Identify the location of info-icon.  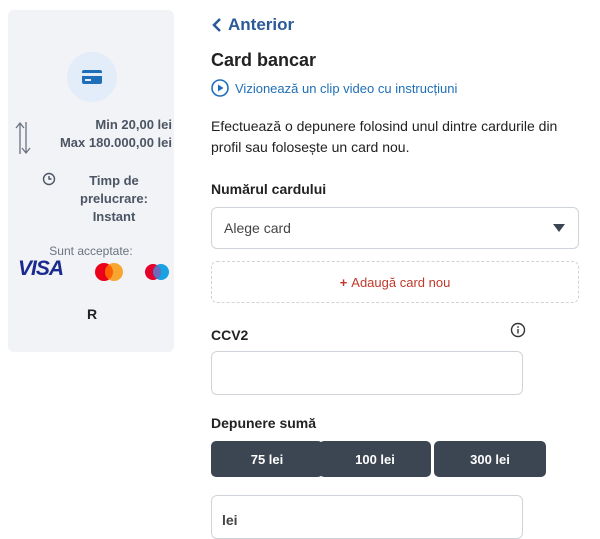
(518, 330).